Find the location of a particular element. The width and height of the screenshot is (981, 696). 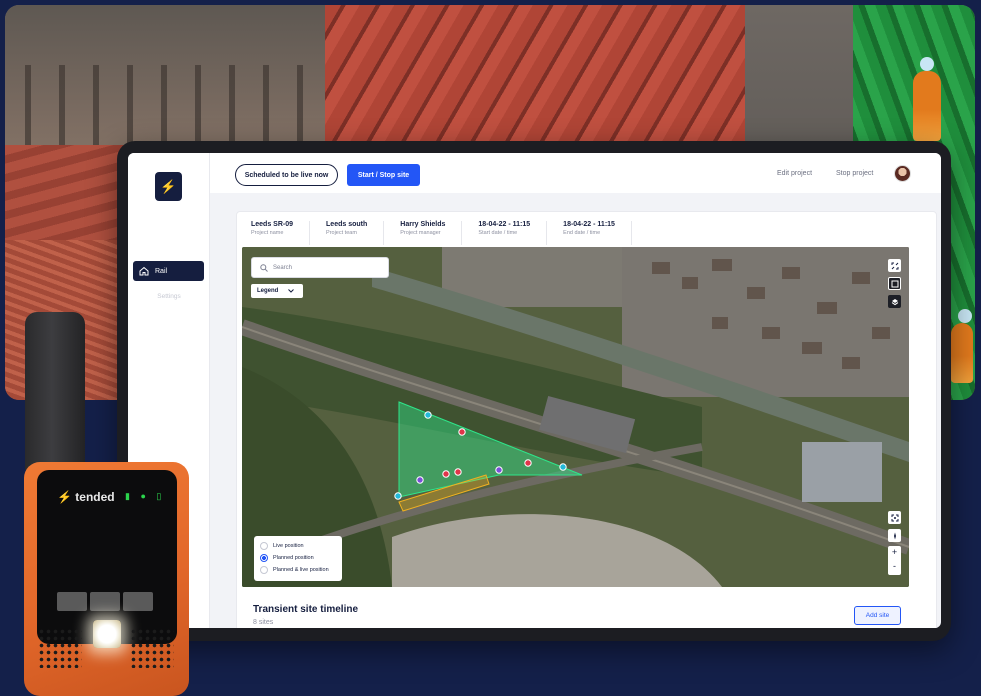

logo-glyph: ⚡ is located at coordinates (168, 186).